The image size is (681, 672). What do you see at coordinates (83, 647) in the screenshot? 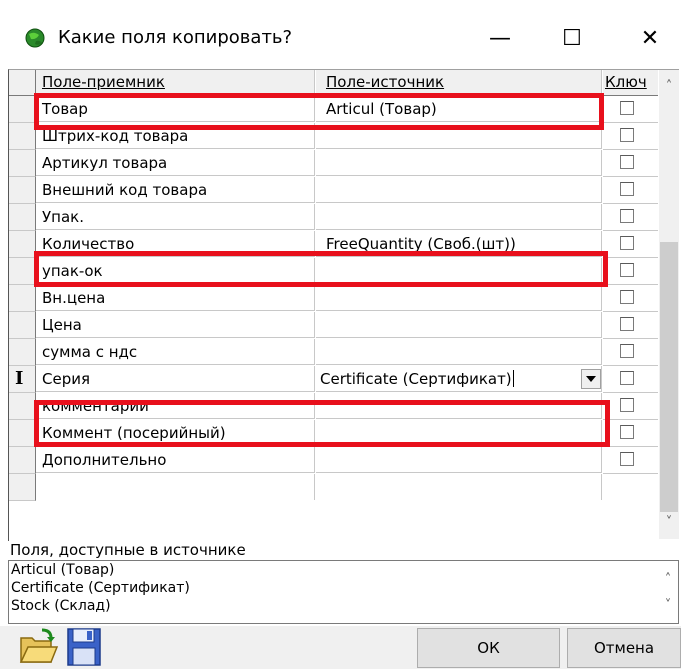
I see `save-button` at bounding box center [83, 647].